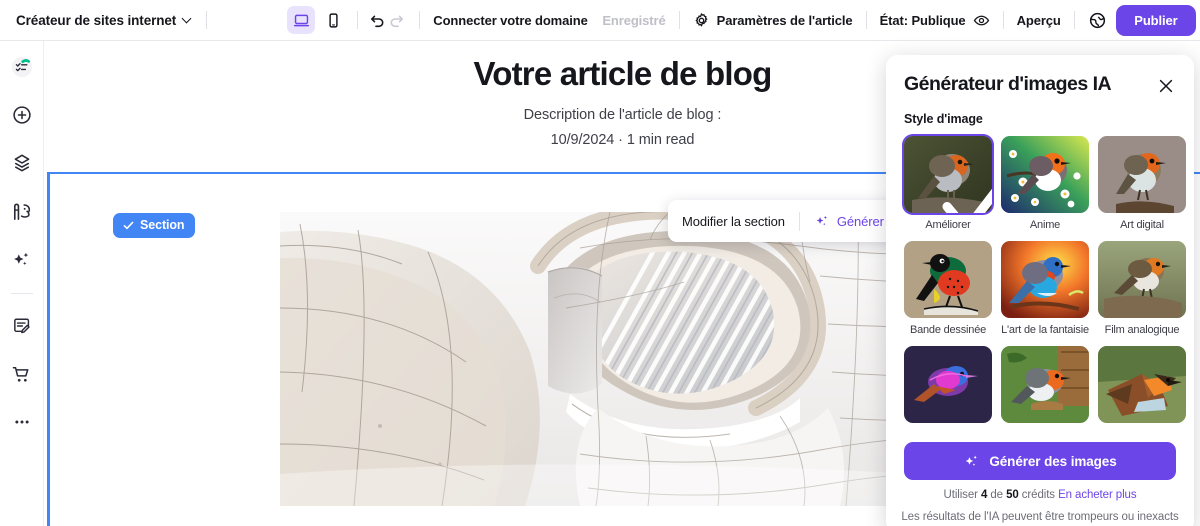 The height and width of the screenshot is (526, 1200). What do you see at coordinates (162, 225) in the screenshot?
I see `section-badge-label: Section` at bounding box center [162, 225].